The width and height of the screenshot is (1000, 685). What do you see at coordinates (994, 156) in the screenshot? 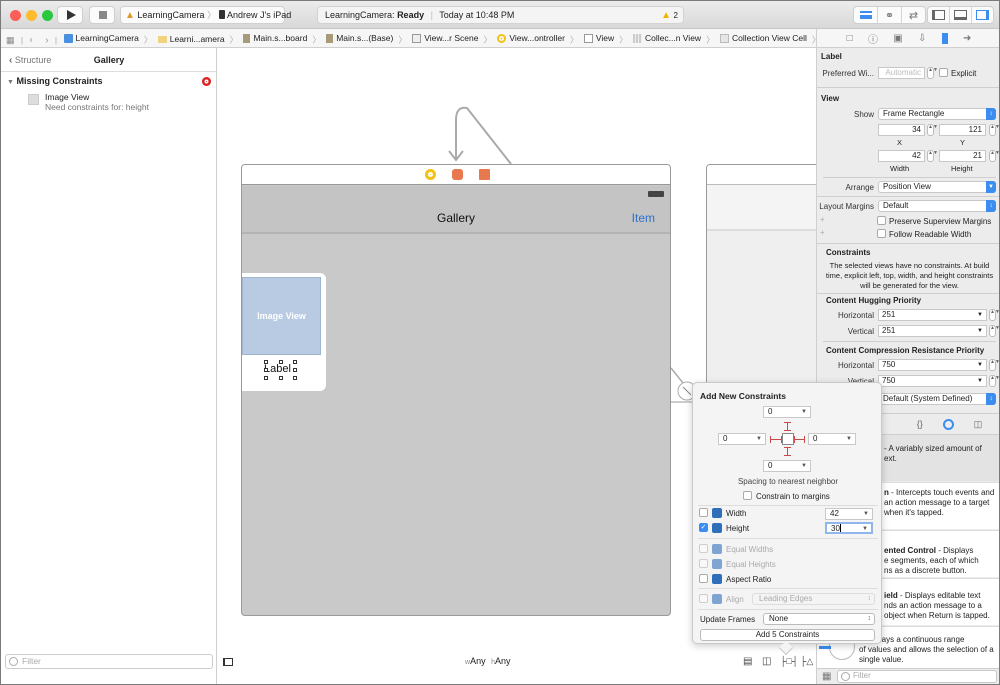
I see `height-stepper: ▲▼` at bounding box center [994, 156].